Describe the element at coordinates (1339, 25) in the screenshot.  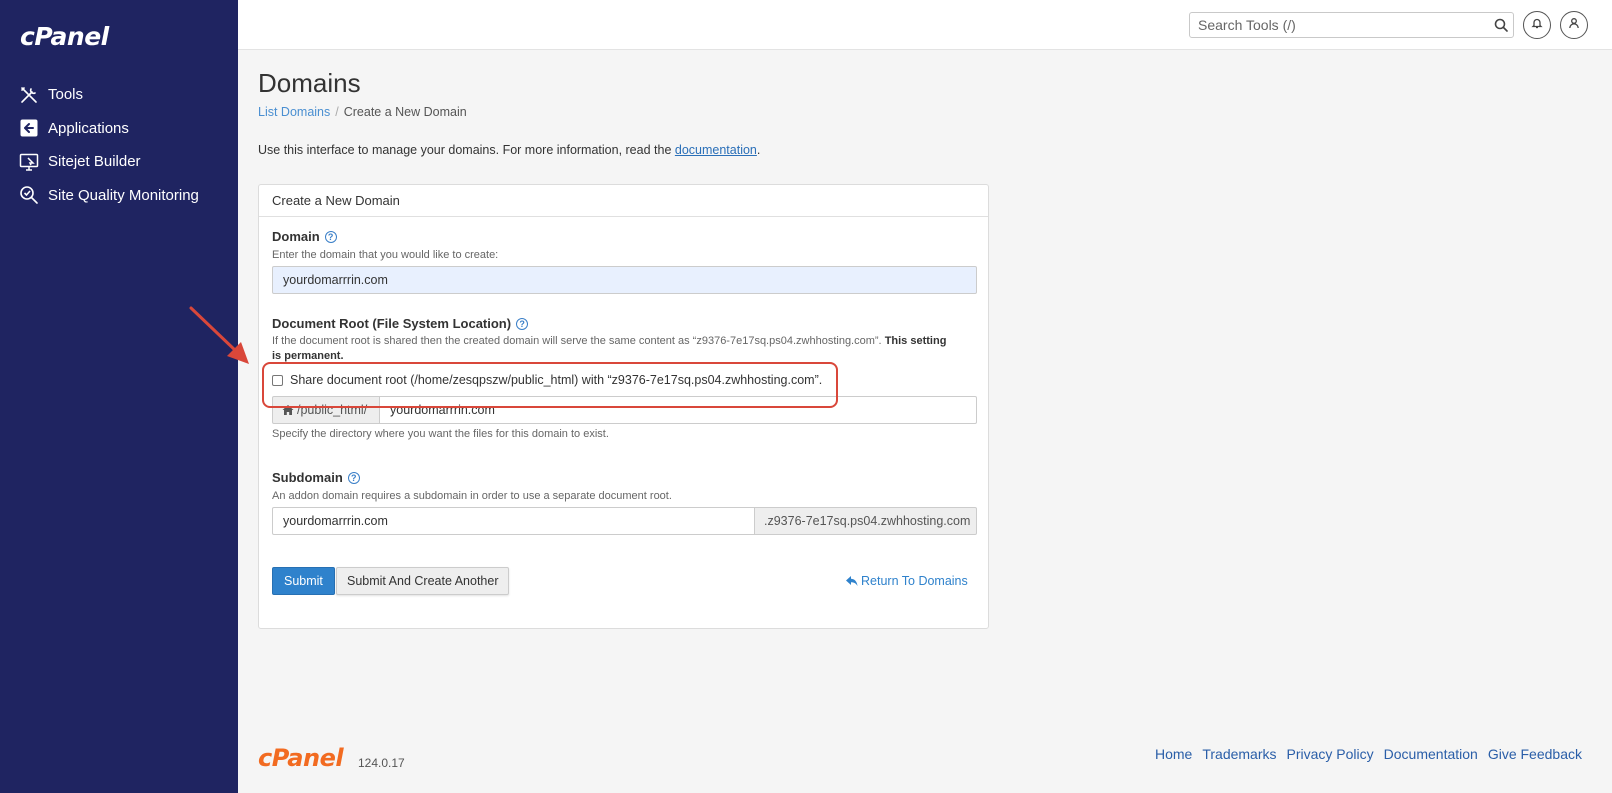
I see `search-input` at that location.